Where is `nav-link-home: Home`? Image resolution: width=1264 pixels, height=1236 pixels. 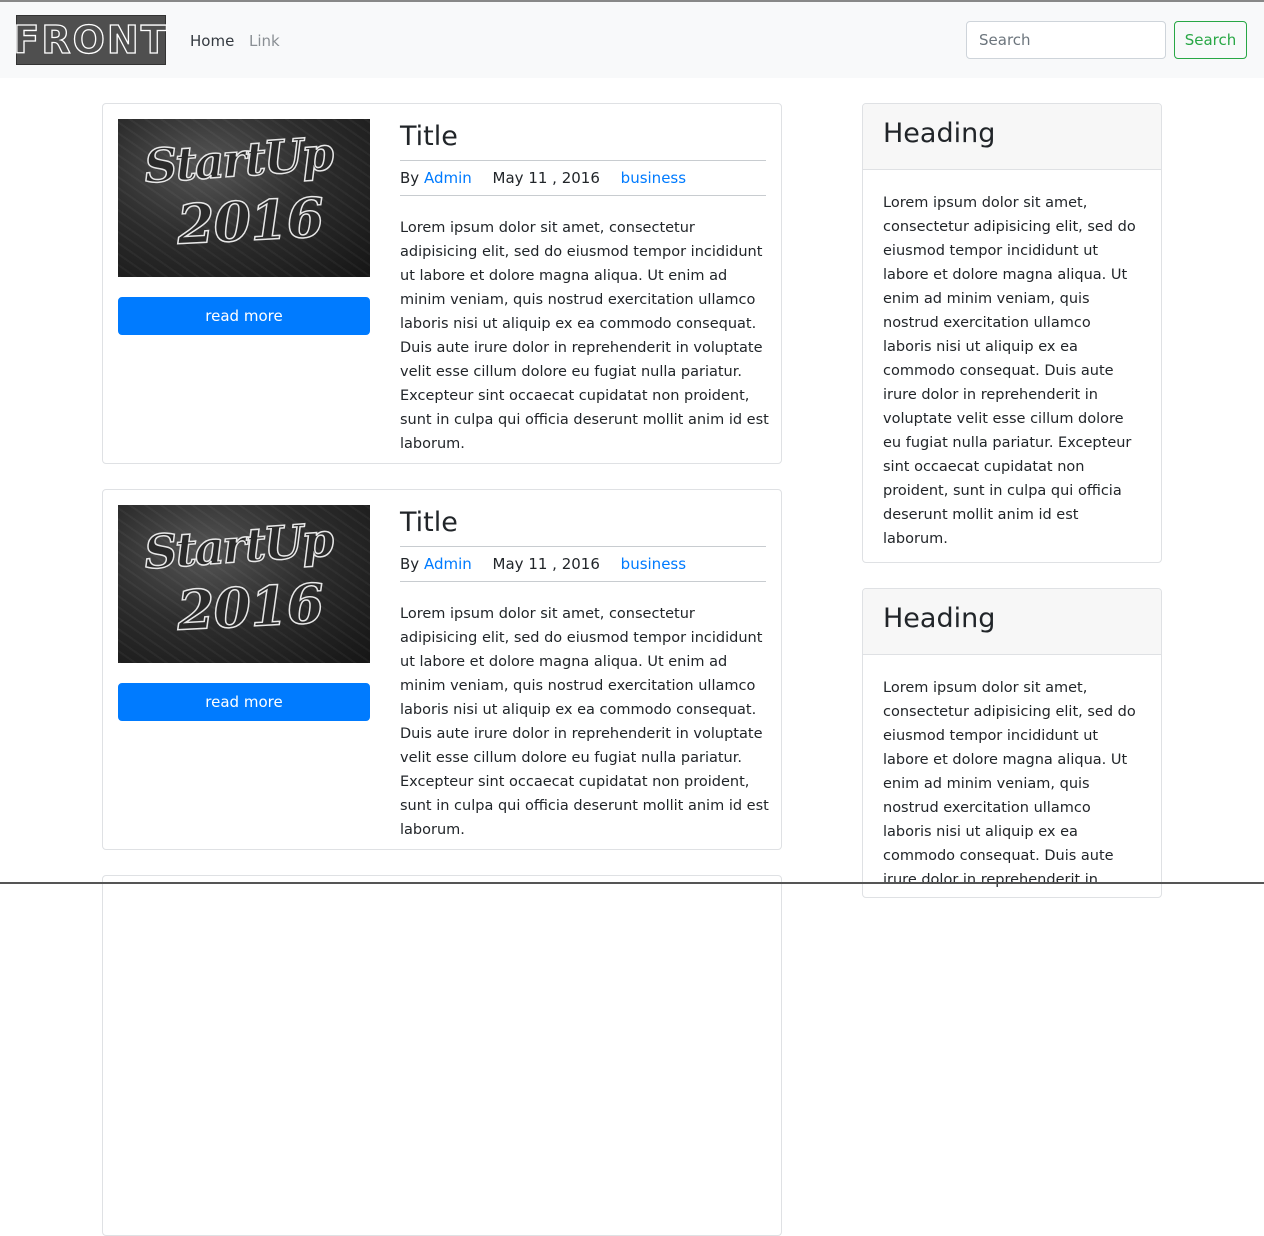
nav-link-home: Home is located at coordinates (212, 41).